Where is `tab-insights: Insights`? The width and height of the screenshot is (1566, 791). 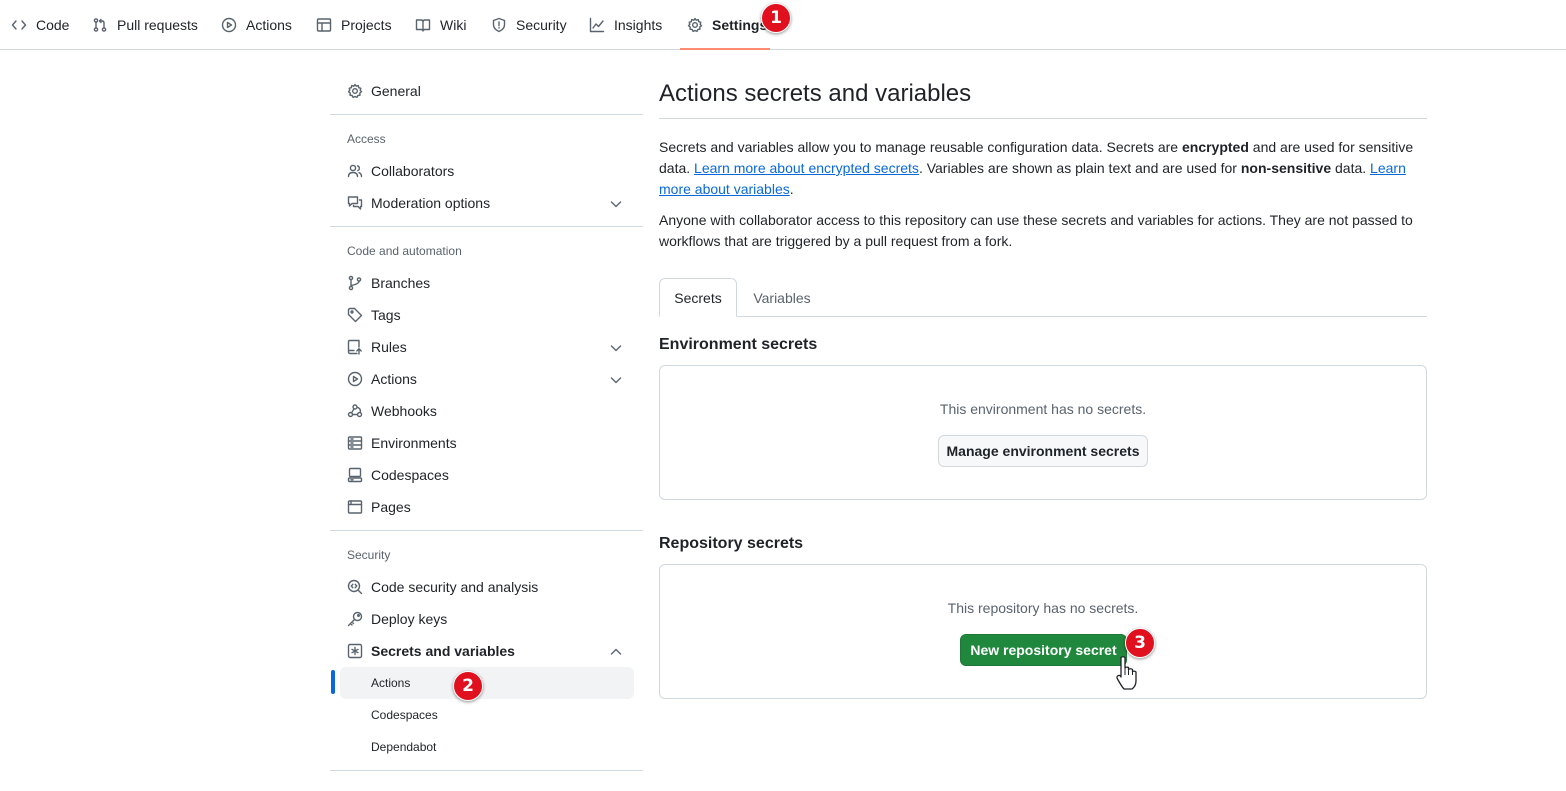 tab-insights: Insights is located at coordinates (625, 25).